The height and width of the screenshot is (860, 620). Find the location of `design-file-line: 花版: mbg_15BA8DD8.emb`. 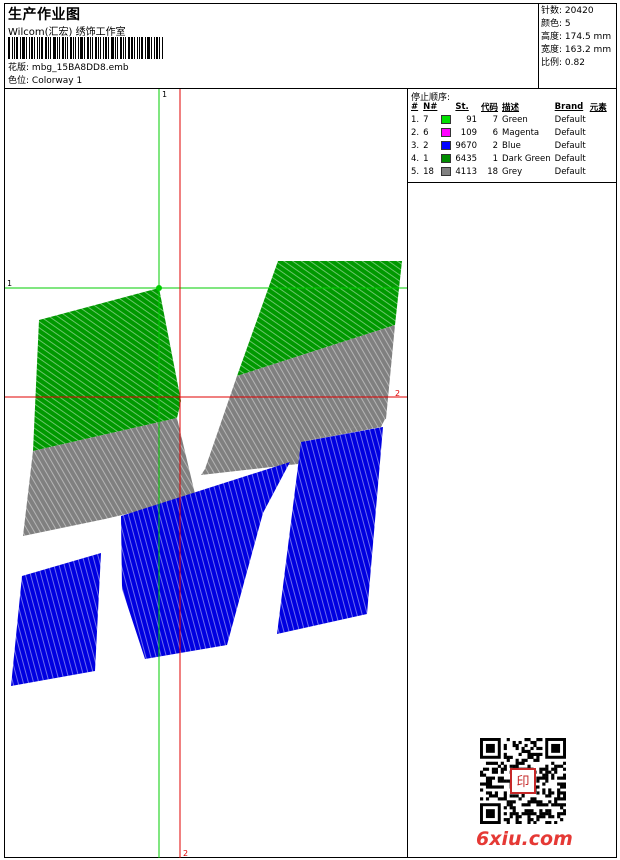

design-file-line: 花版: mbg_15BA8DD8.emb is located at coordinates (68, 68).